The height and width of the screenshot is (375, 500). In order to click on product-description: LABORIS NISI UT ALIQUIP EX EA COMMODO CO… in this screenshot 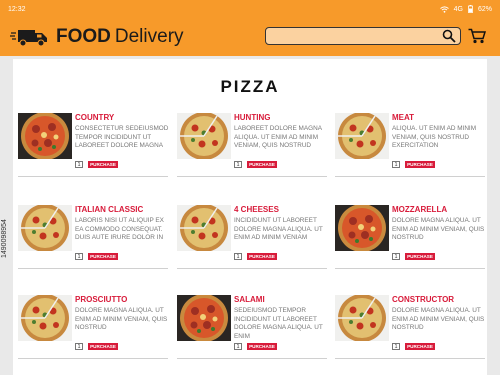, I will do `click(119, 229)`.